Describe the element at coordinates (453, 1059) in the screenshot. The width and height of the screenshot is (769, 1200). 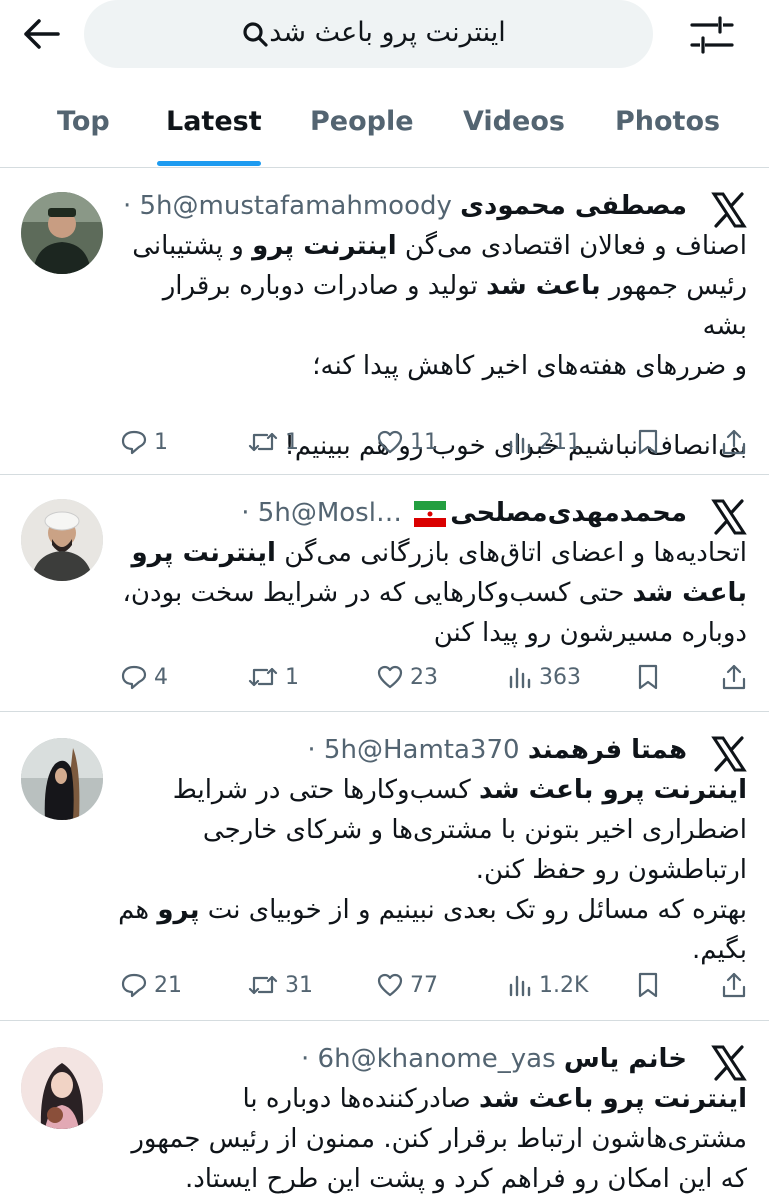
I see `user-handle: @khanome_yas` at that location.